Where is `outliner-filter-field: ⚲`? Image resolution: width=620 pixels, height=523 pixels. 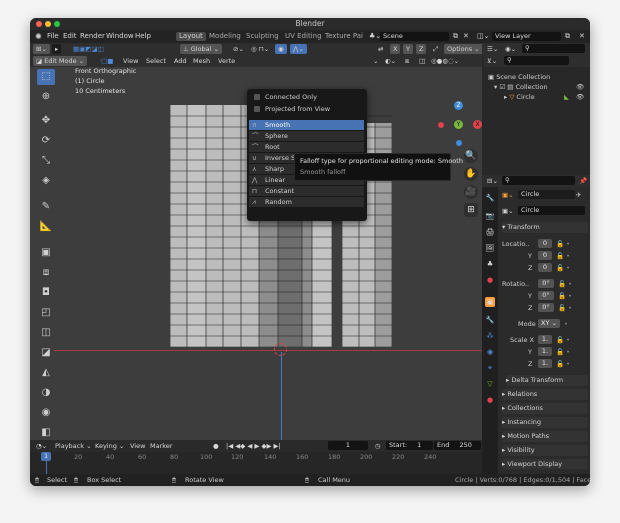
outliner-filter-field: ⚲ is located at coordinates (536, 60).